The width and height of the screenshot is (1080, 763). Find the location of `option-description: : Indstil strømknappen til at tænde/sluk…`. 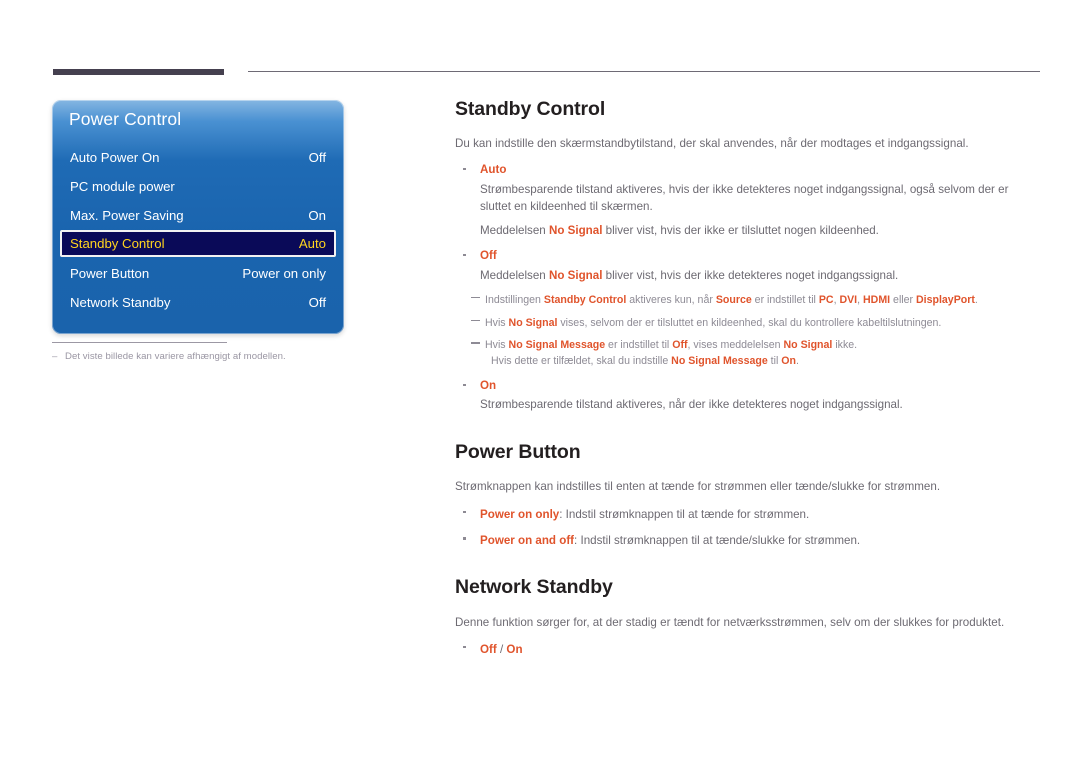

option-description: : Indstil strømknappen til at tænde/sluk… is located at coordinates (717, 541).